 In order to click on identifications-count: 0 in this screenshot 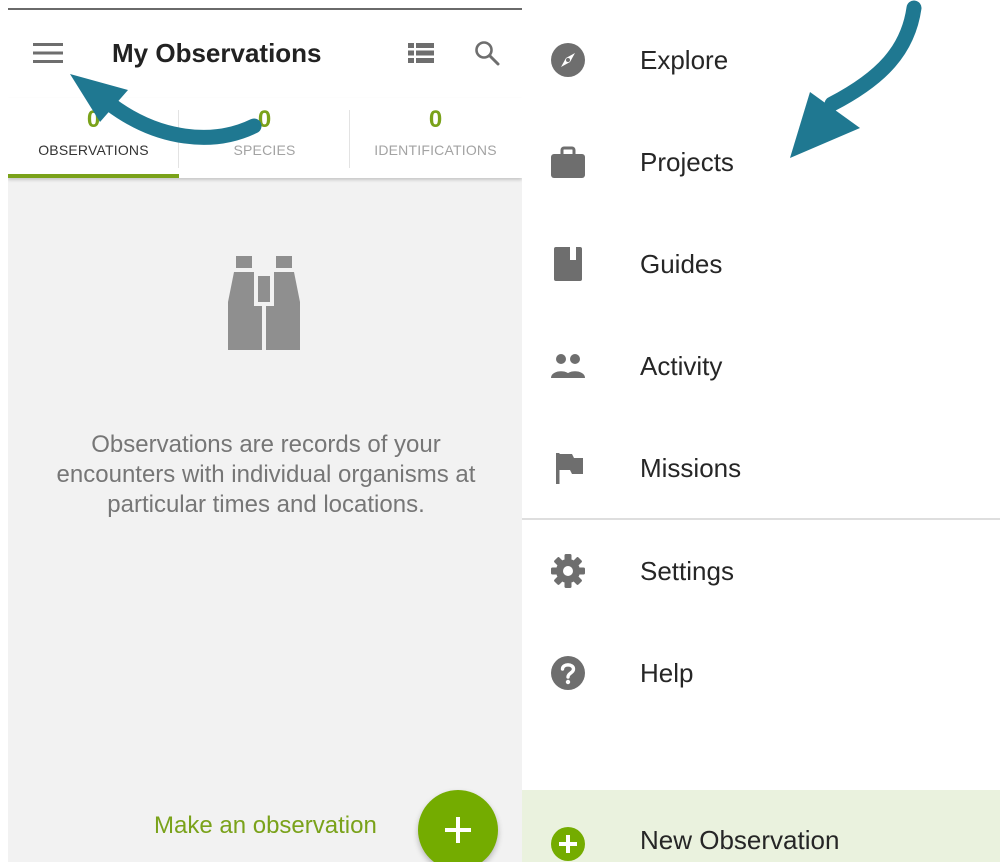, I will do `click(435, 119)`.